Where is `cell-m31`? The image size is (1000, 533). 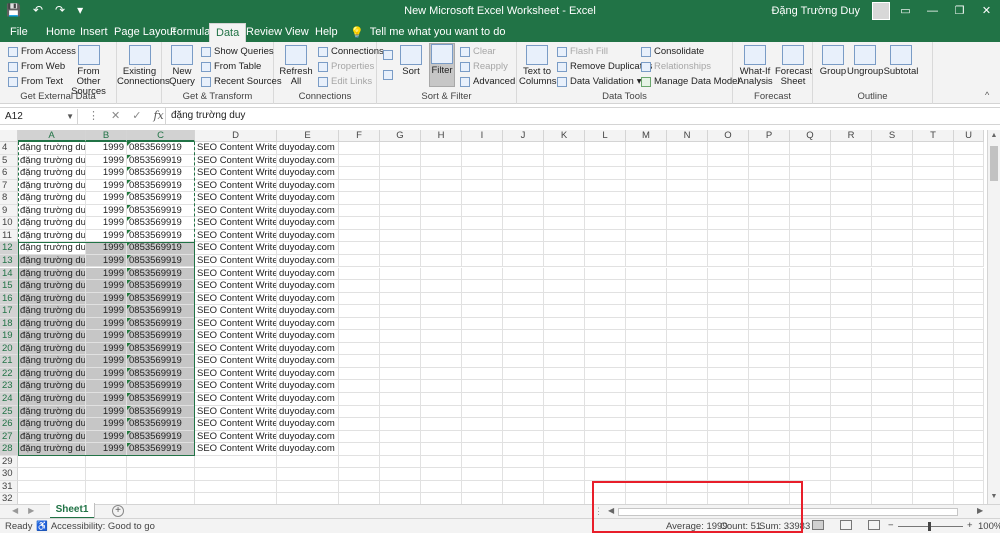
cell-m31 is located at coordinates (646, 487).